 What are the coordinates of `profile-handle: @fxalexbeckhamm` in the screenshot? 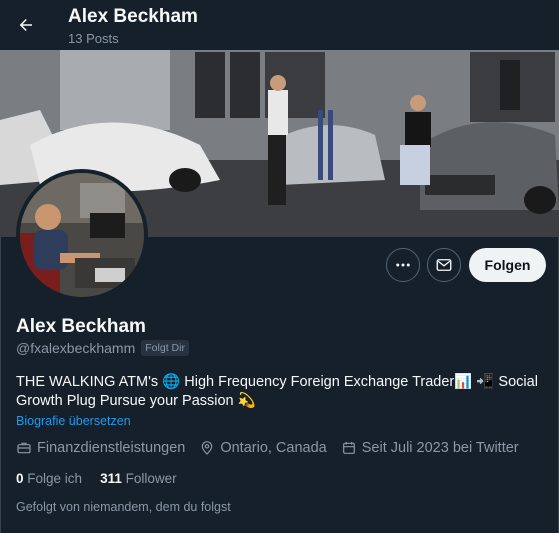 It's located at (76, 348).